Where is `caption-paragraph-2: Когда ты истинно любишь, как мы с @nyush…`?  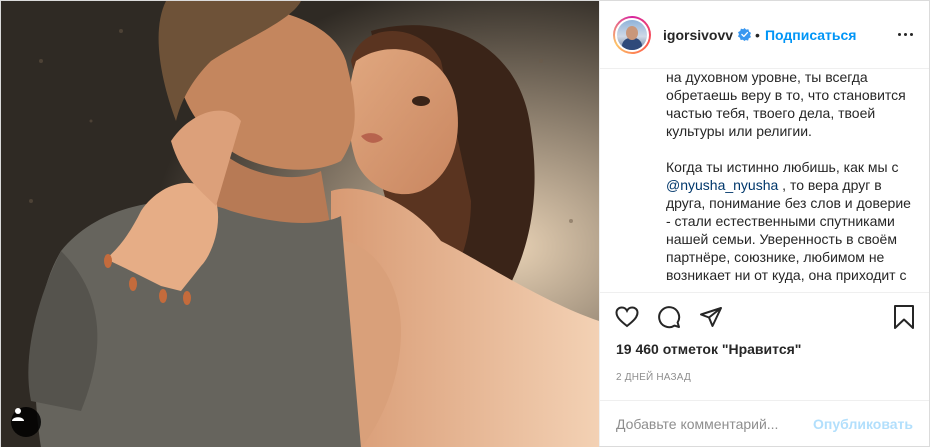
caption-paragraph-2: Когда ты истинно любишь, как мы с @nyush… is located at coordinates (789, 221).